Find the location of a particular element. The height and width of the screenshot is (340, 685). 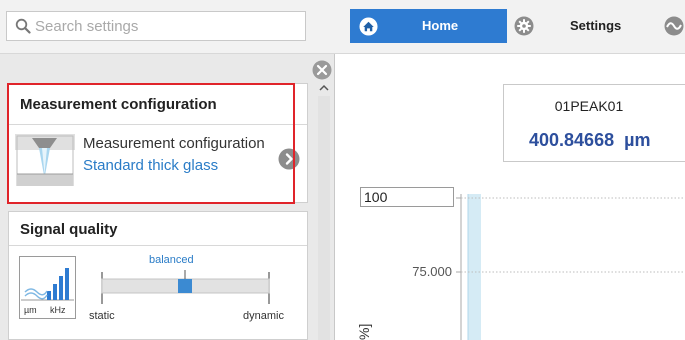

peak-value: 400.84668 µm is located at coordinates (590, 140).